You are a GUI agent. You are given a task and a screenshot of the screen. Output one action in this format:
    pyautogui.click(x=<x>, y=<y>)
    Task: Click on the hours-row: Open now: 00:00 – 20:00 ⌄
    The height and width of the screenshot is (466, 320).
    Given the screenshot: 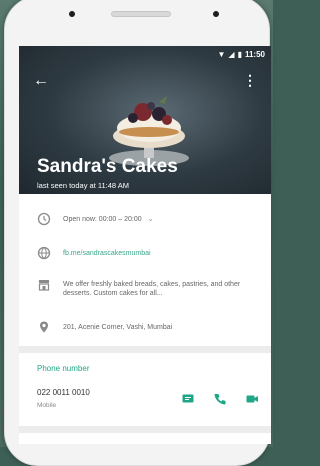 What is the action you would take?
    pyautogui.click(x=145, y=223)
    